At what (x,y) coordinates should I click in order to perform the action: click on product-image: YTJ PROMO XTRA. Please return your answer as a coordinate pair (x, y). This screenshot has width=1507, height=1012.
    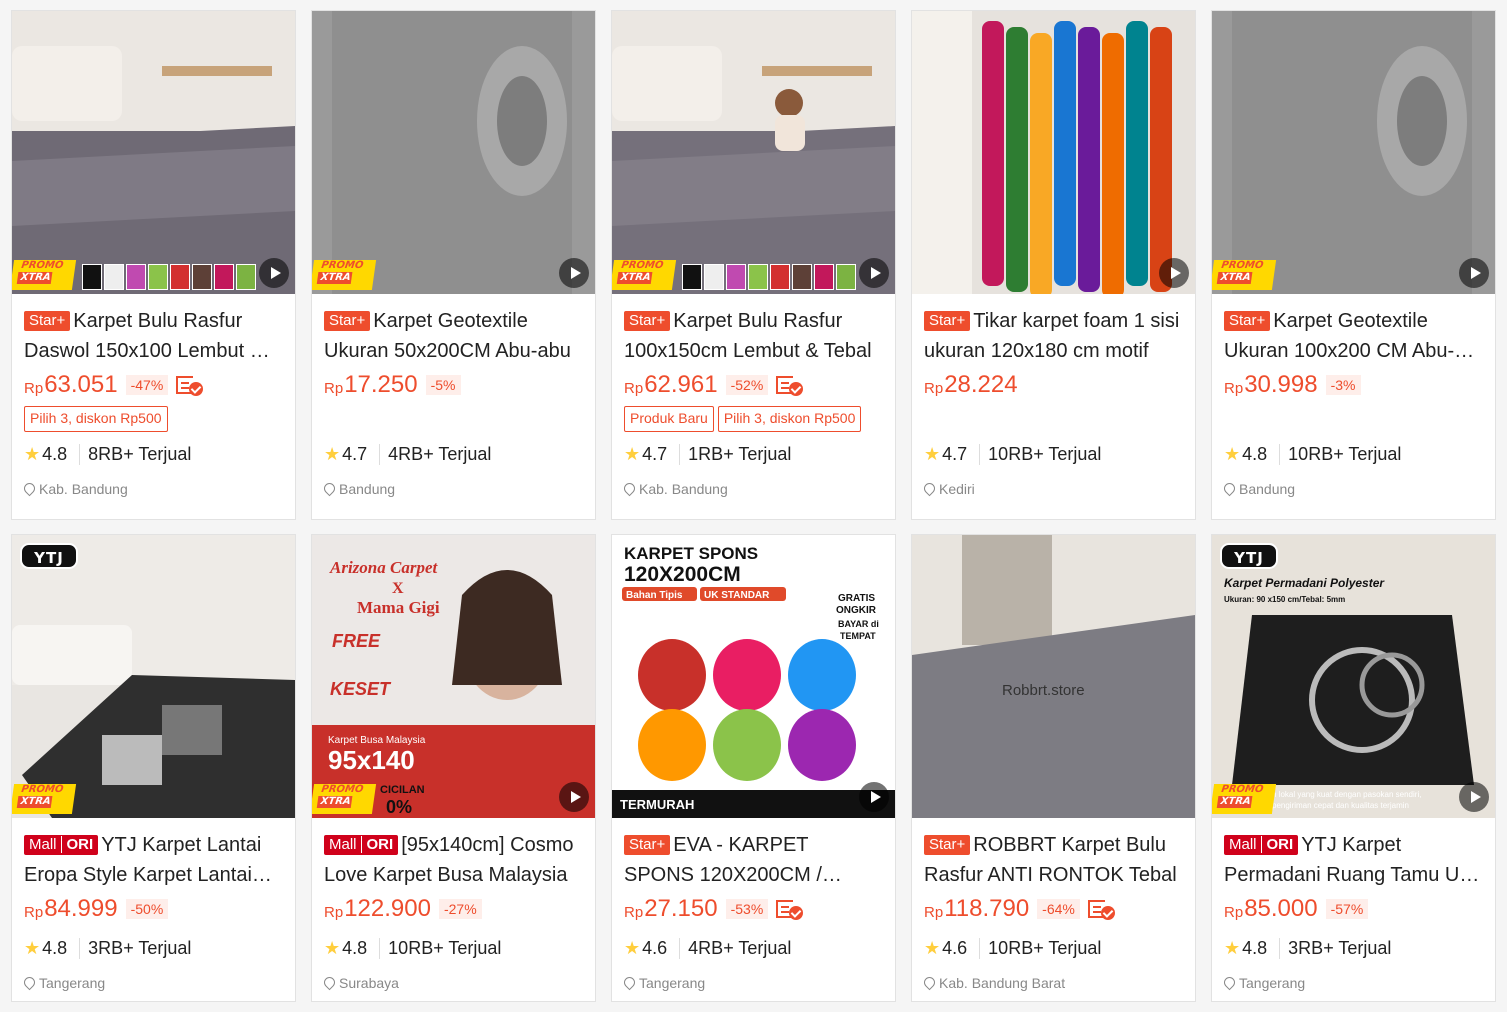
    Looking at the image, I should click on (153, 676).